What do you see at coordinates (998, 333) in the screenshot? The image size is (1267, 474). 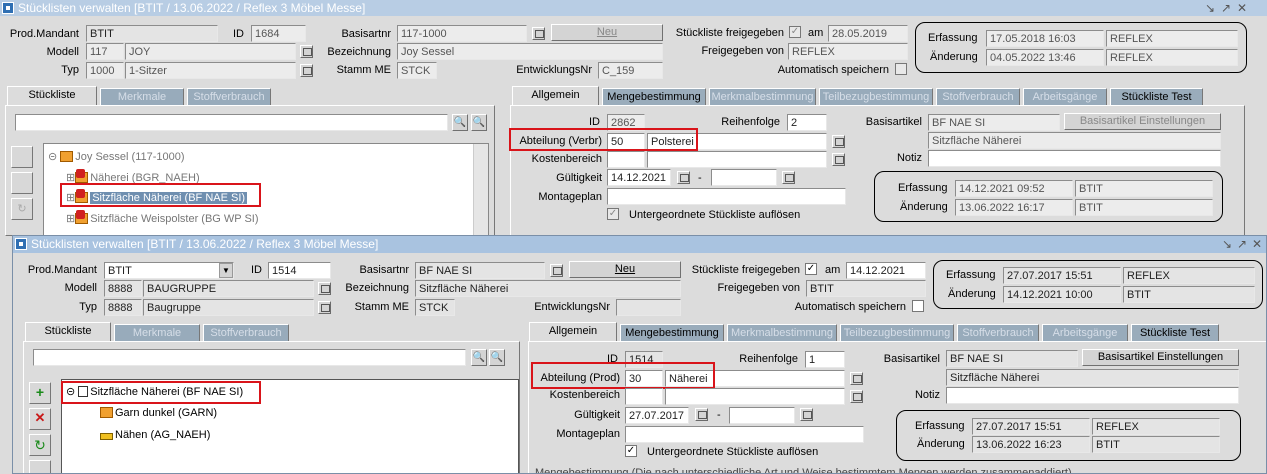 I see `tab-stoffverbrauch-r: Stoffverbrauch` at bounding box center [998, 333].